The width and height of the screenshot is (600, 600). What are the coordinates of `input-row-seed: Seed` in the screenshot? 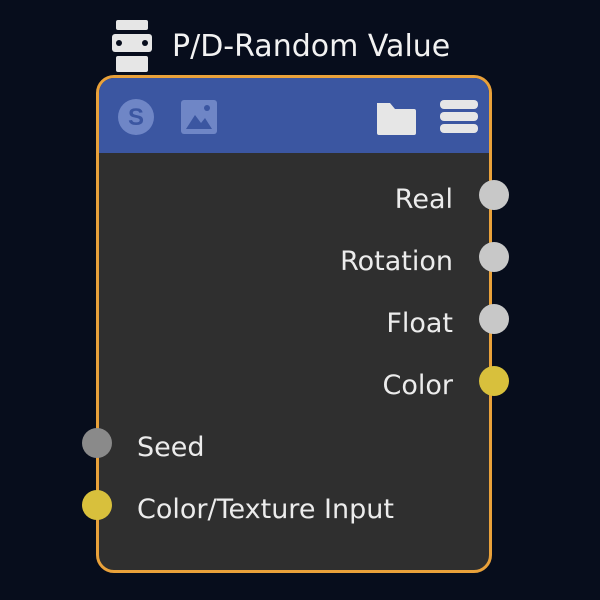 It's located at (171, 447).